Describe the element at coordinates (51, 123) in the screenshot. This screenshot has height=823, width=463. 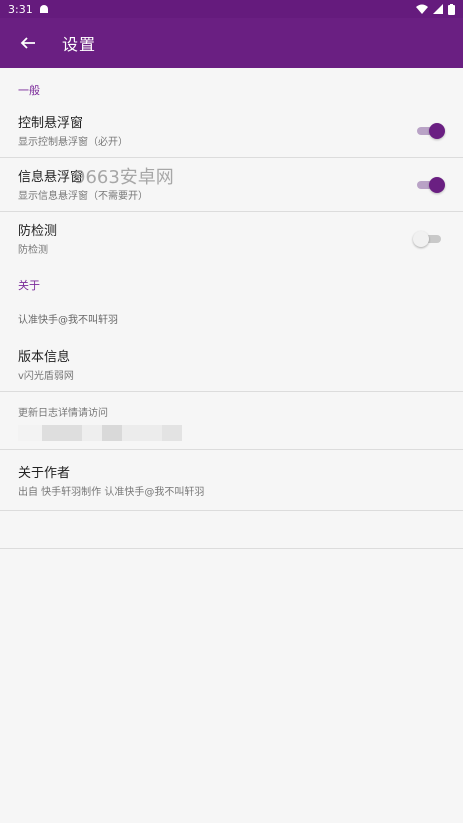
I see `setting-title: 控制悬浮窗` at that location.